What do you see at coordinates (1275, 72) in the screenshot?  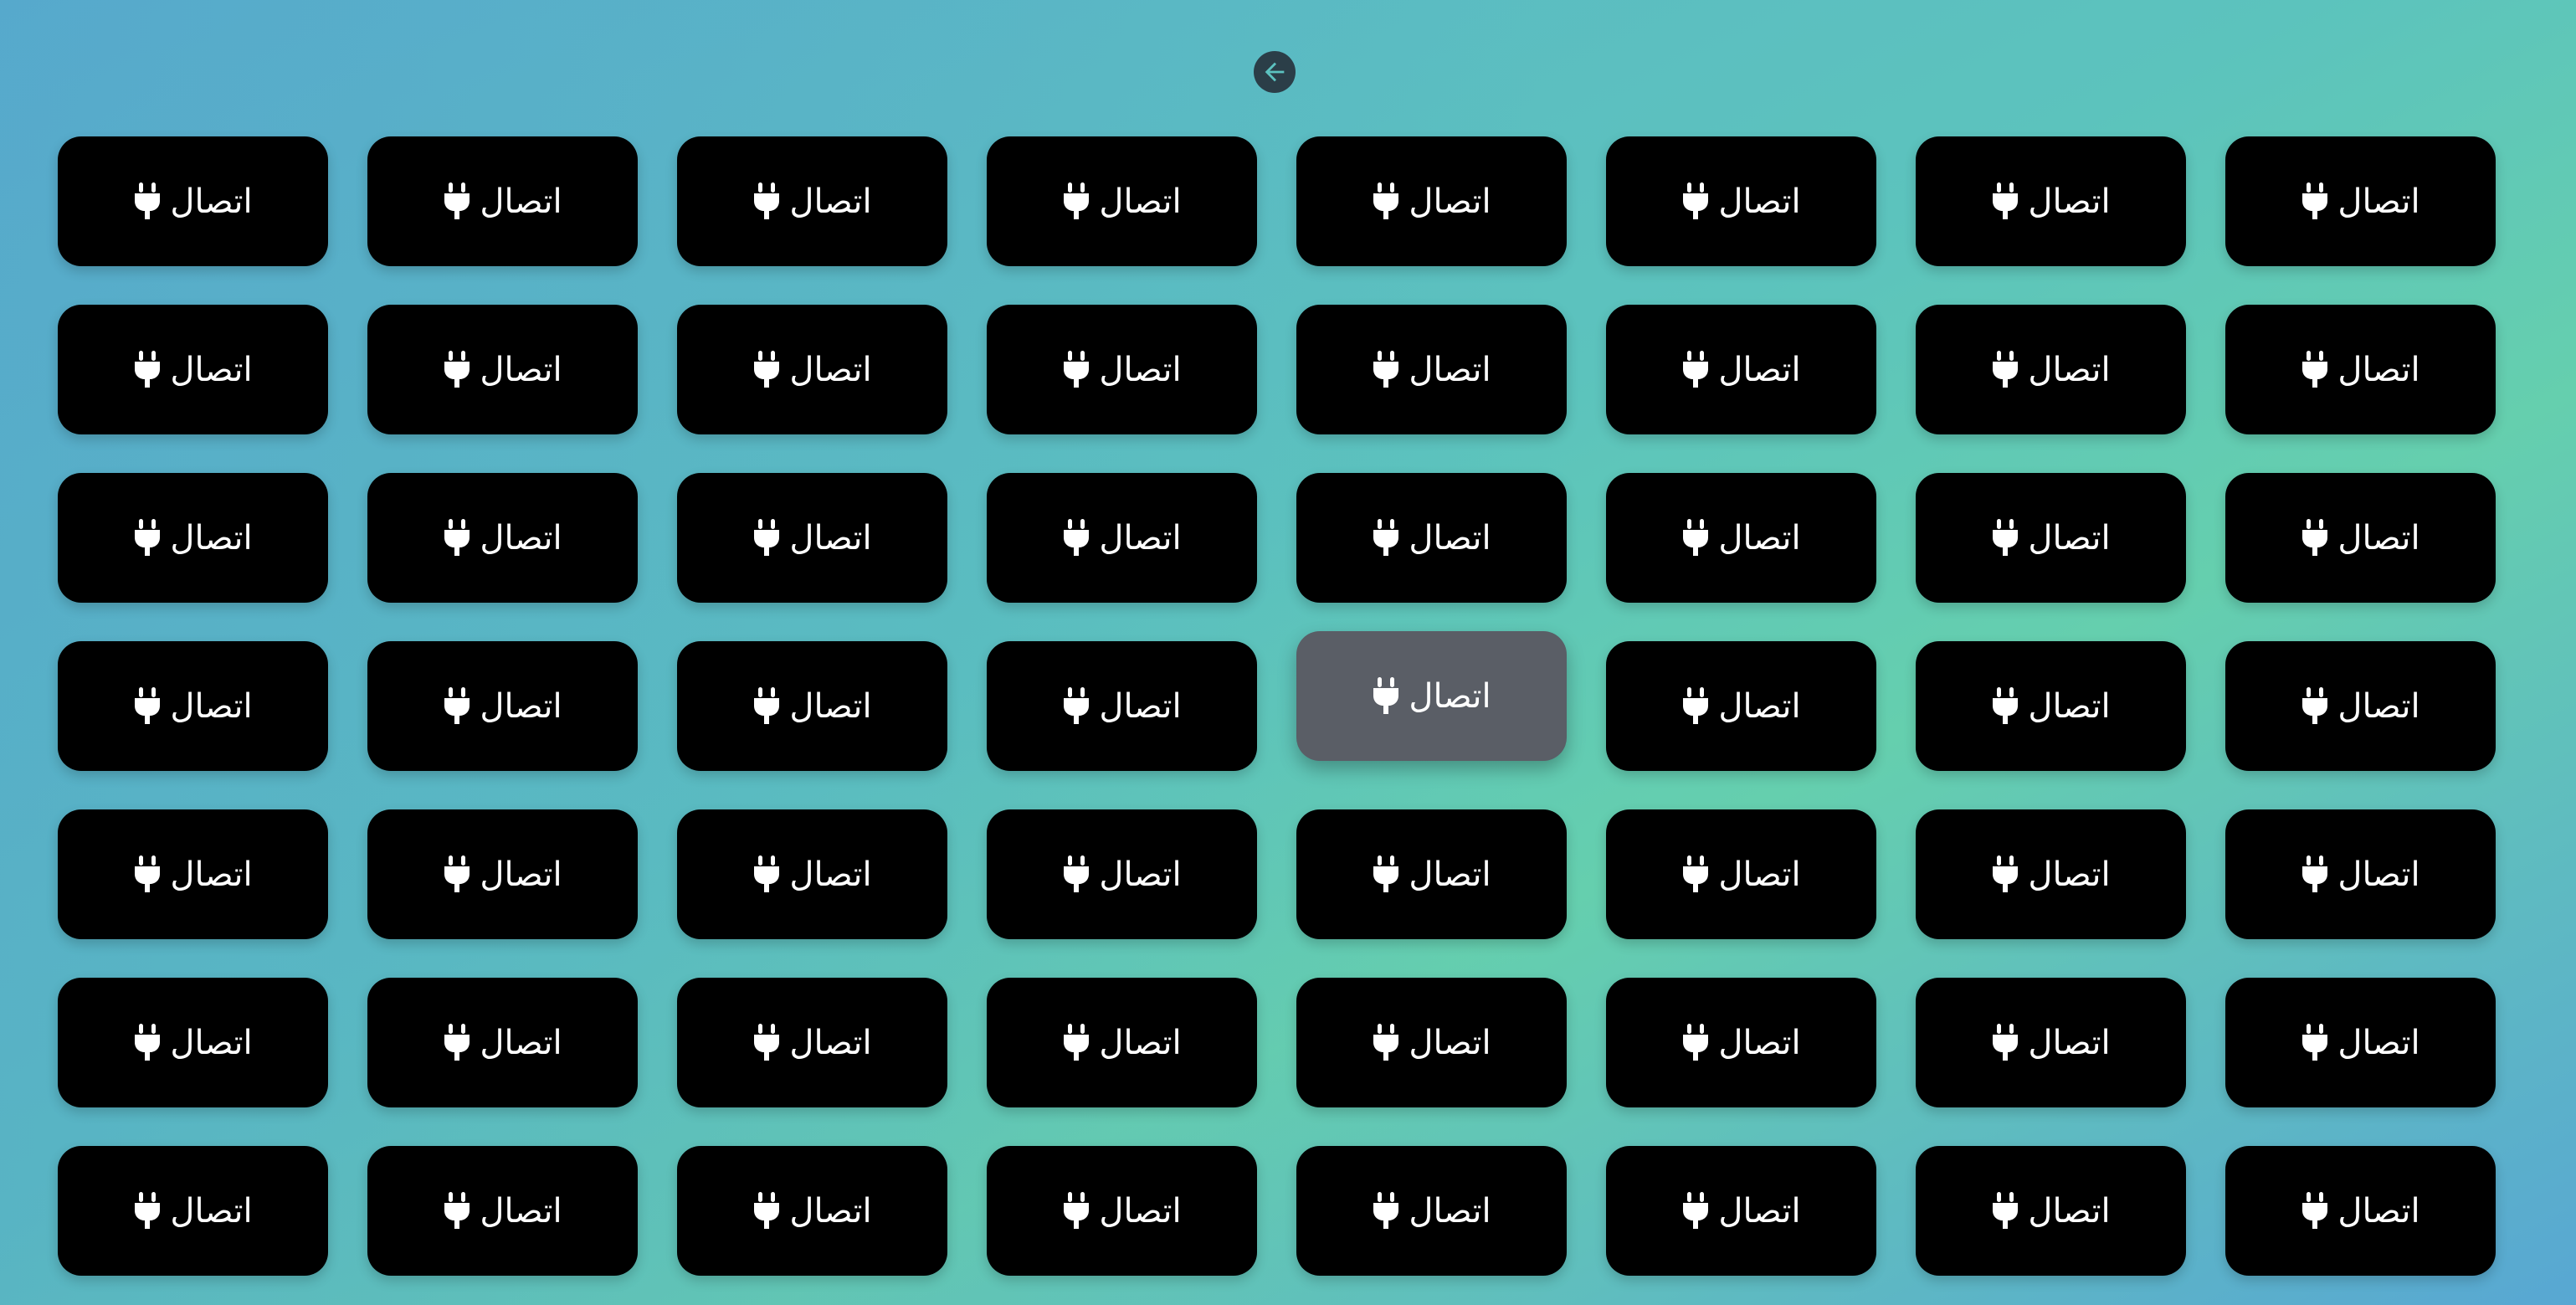 I see `back-button` at bounding box center [1275, 72].